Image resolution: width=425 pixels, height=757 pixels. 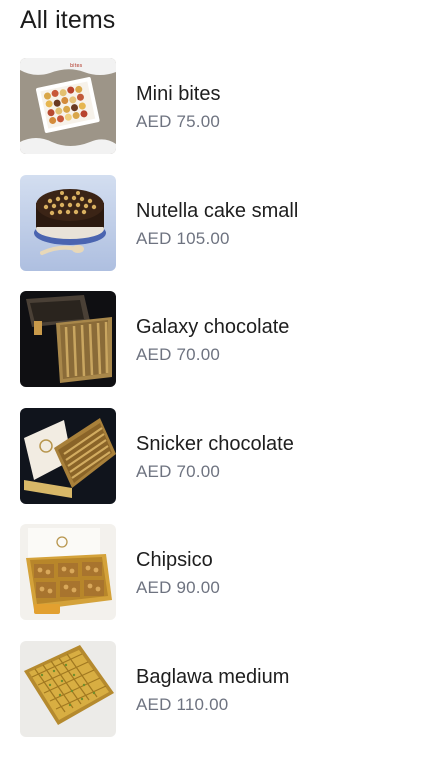 What do you see at coordinates (68, 106) in the screenshot?
I see `item-image: bites` at bounding box center [68, 106].